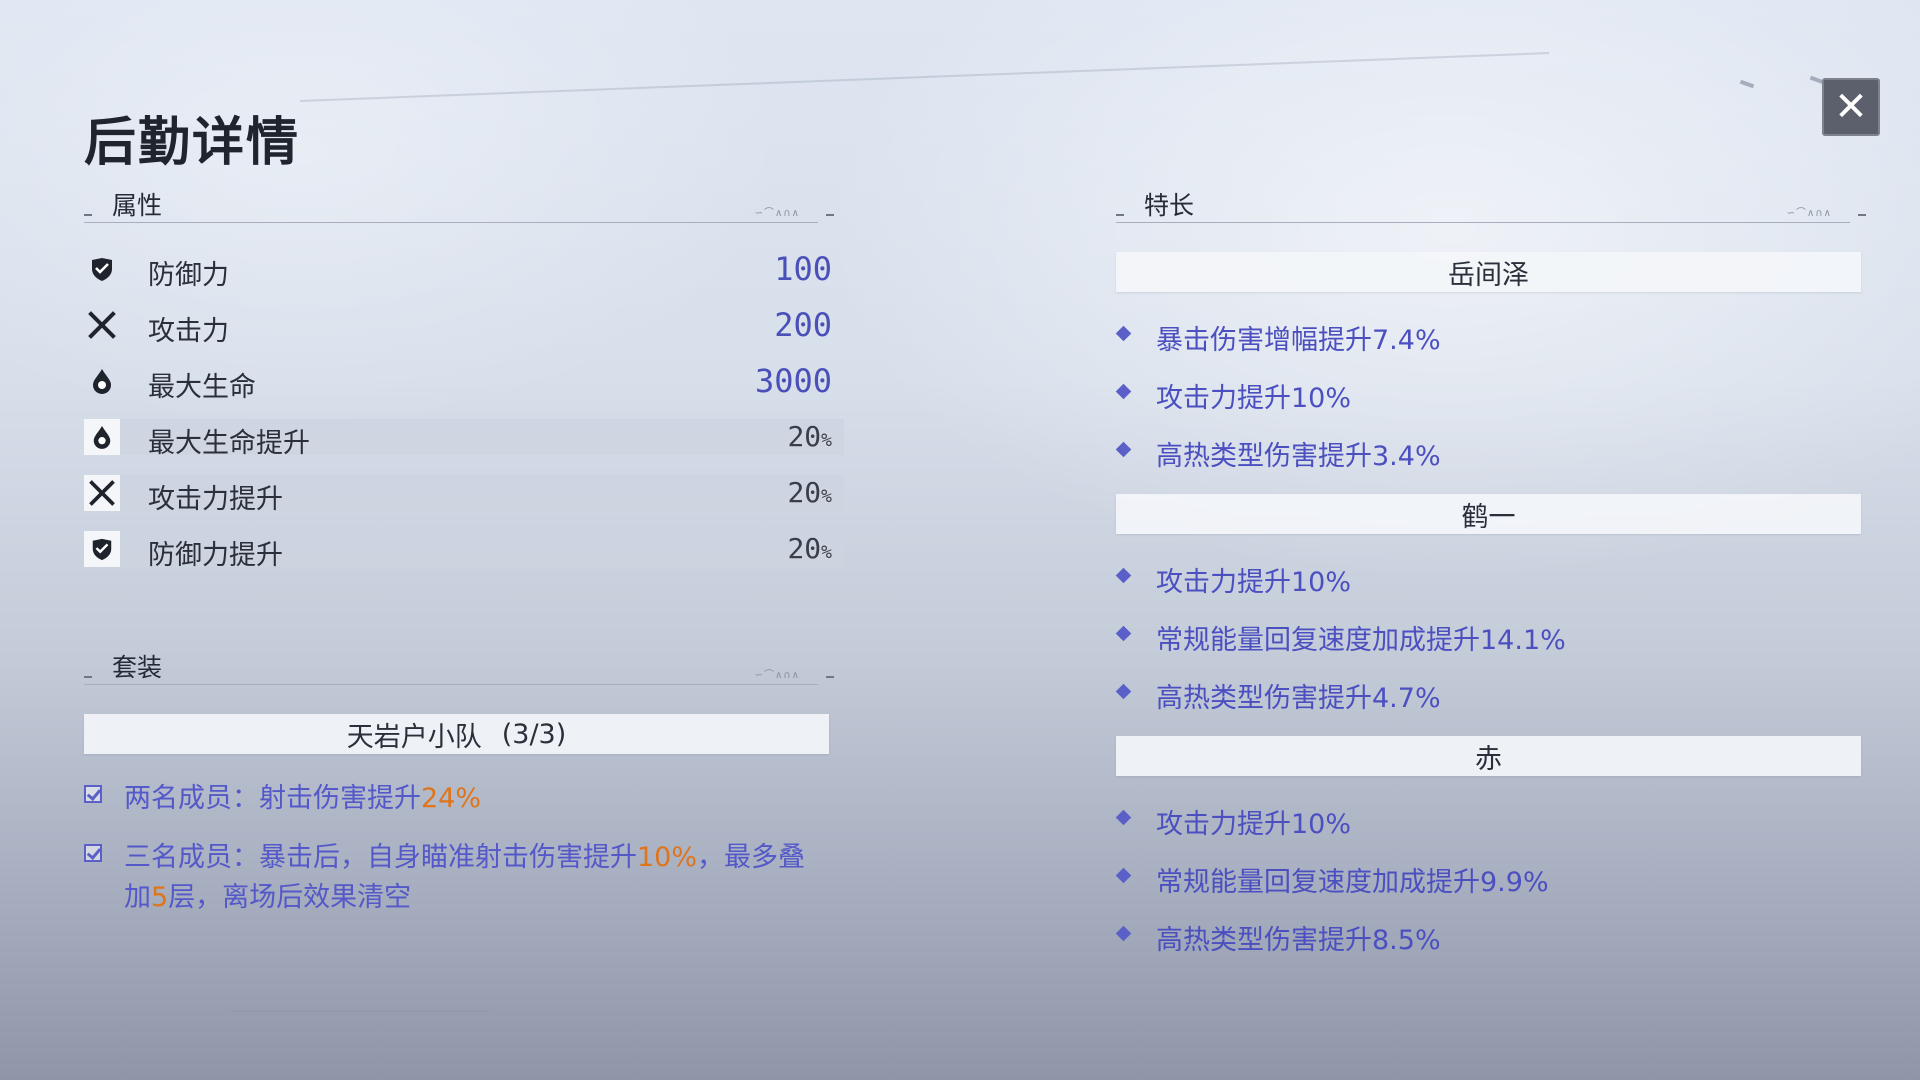 The height and width of the screenshot is (1080, 1920). What do you see at coordinates (215, 555) in the screenshot?
I see `bonus-label: 防御力提升` at bounding box center [215, 555].